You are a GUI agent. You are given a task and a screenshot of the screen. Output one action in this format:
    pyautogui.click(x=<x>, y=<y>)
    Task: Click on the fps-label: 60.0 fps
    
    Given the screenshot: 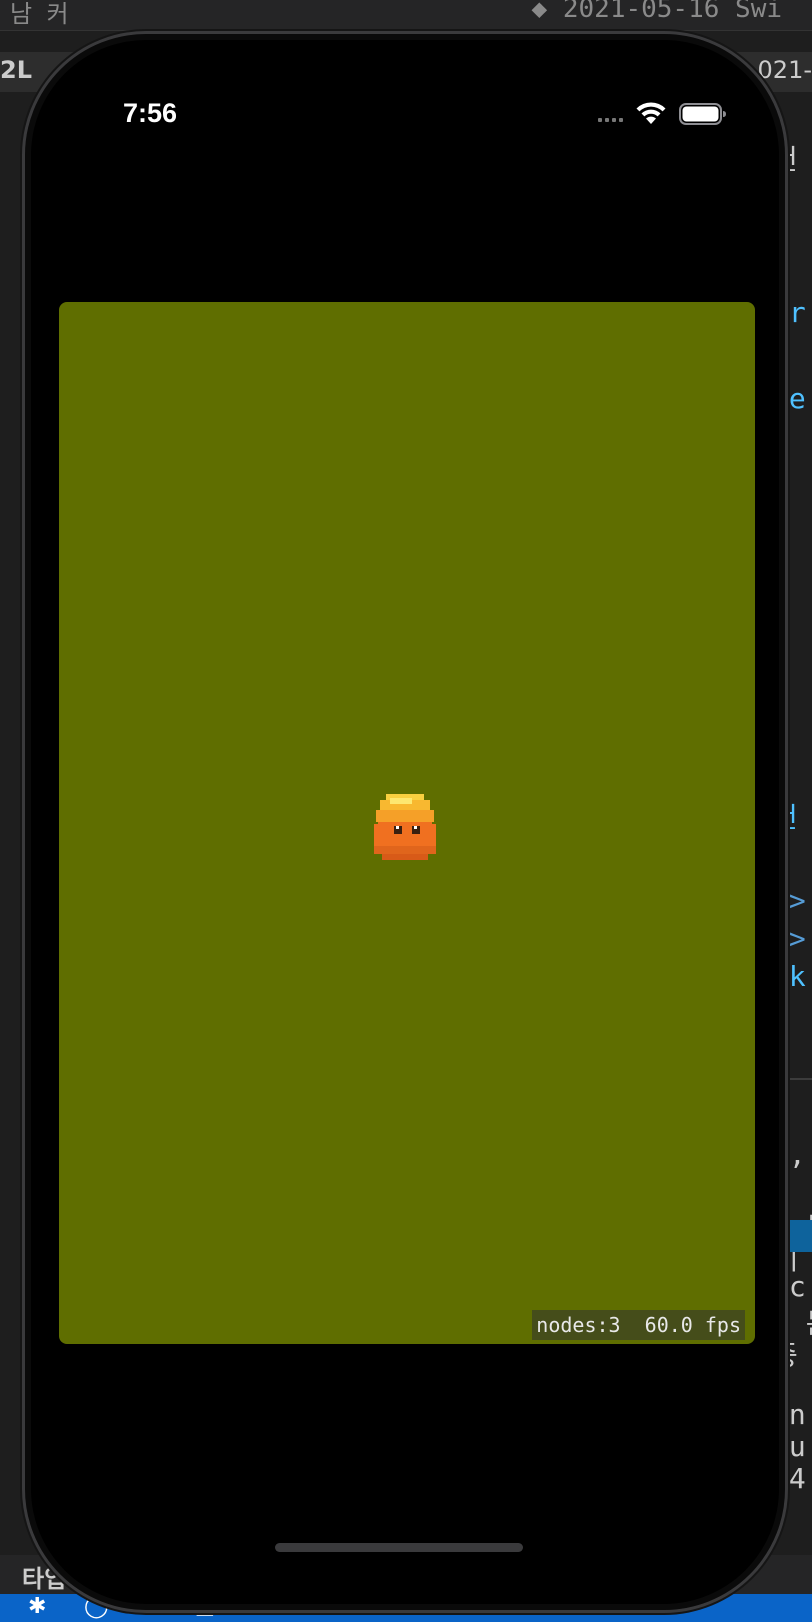 What is the action you would take?
    pyautogui.click(x=692, y=1325)
    